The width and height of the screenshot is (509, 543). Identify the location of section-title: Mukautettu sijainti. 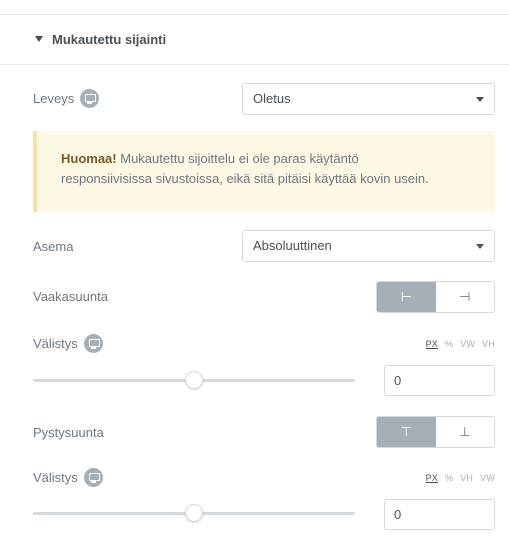
(109, 39).